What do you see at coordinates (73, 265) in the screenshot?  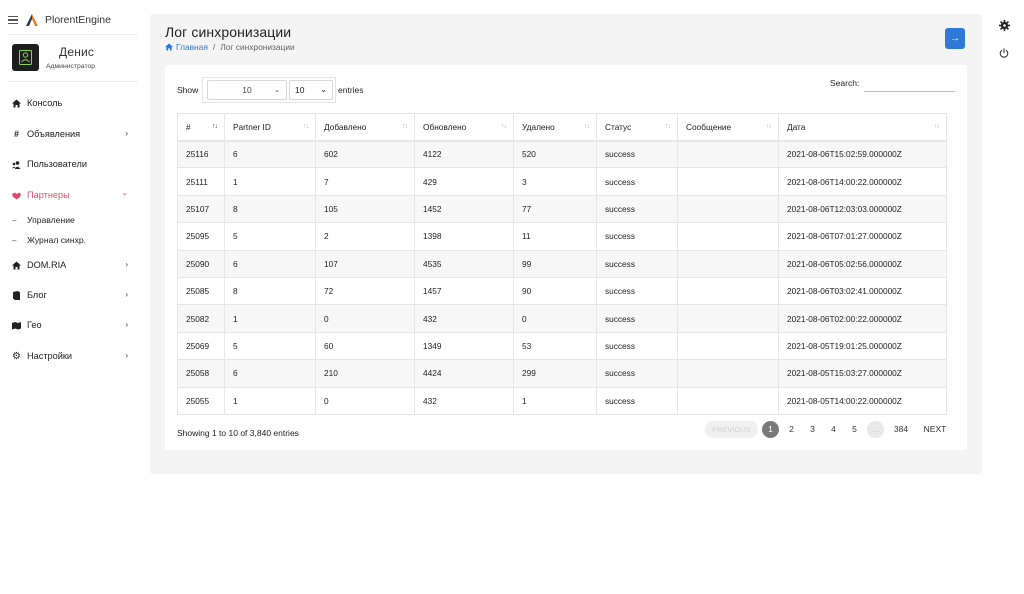 I see `sidebar-item-domria: DOM.RIA ›` at bounding box center [73, 265].